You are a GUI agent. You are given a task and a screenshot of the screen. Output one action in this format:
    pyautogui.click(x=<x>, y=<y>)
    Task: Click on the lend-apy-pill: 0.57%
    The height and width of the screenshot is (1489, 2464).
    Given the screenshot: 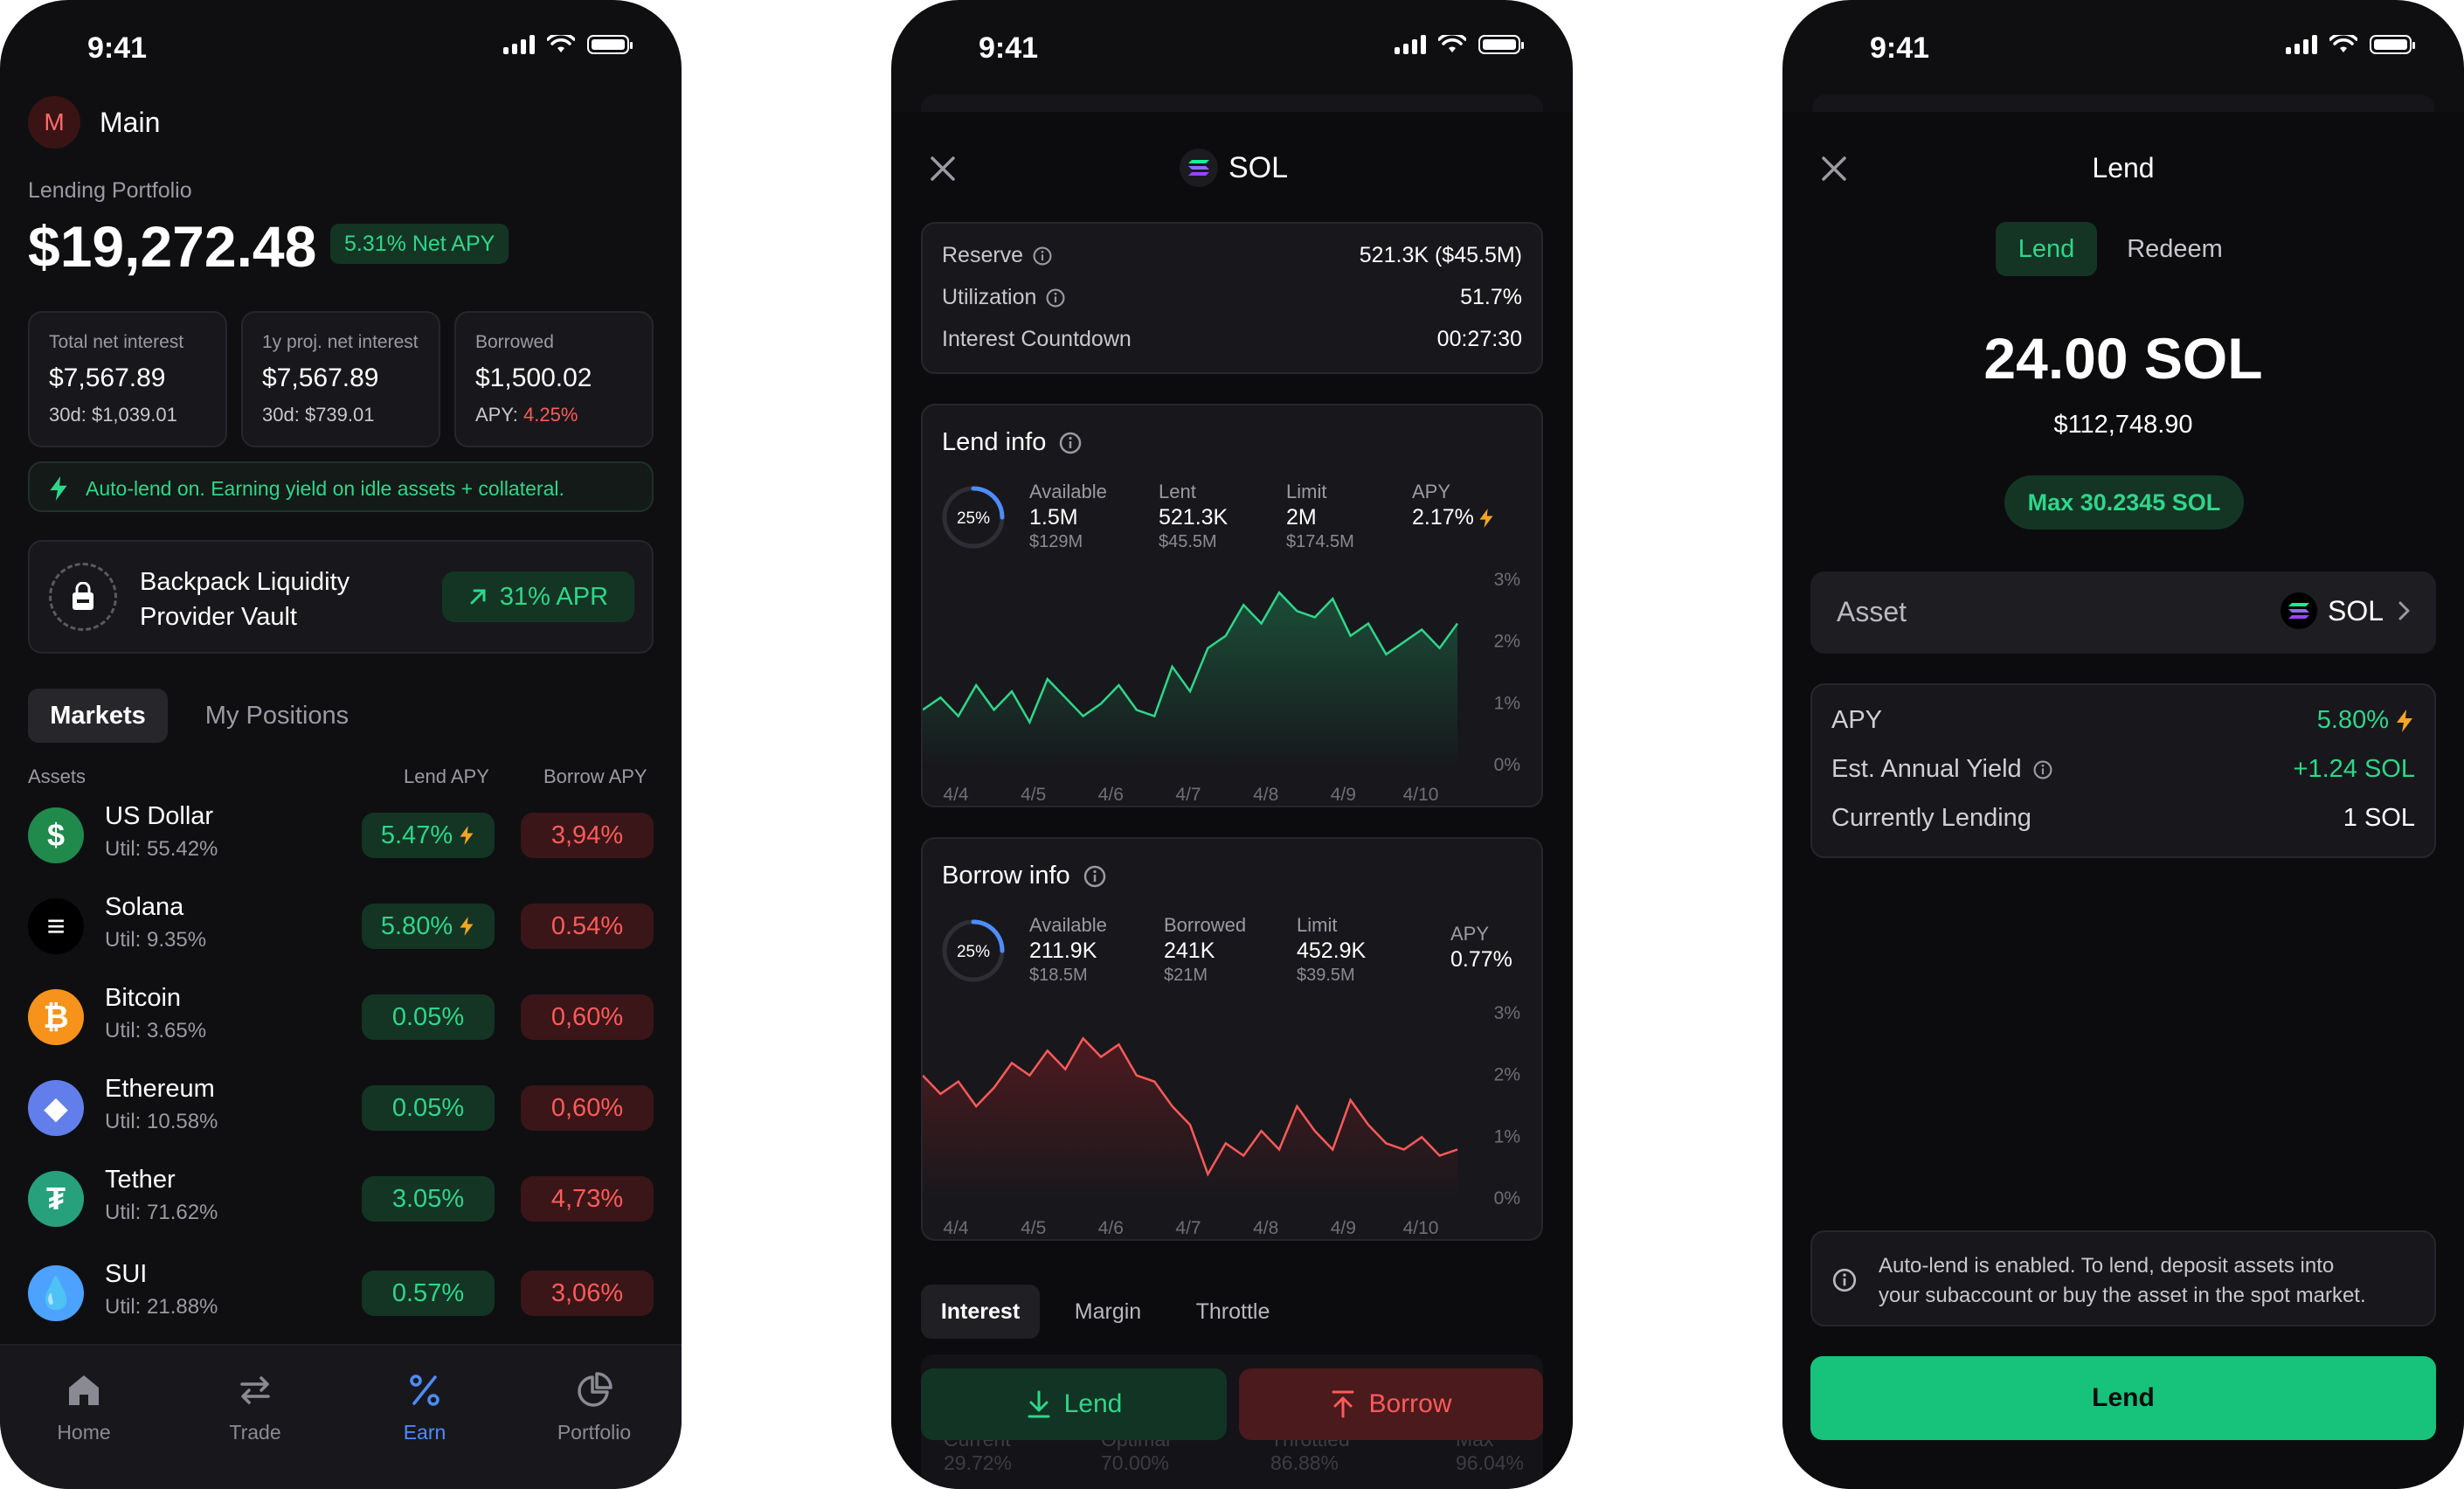 What is the action you would take?
    pyautogui.click(x=428, y=1293)
    